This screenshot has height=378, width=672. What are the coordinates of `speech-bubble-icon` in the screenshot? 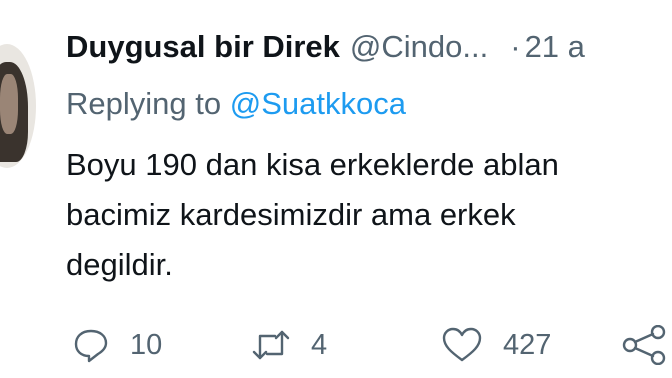 It's located at (91, 345).